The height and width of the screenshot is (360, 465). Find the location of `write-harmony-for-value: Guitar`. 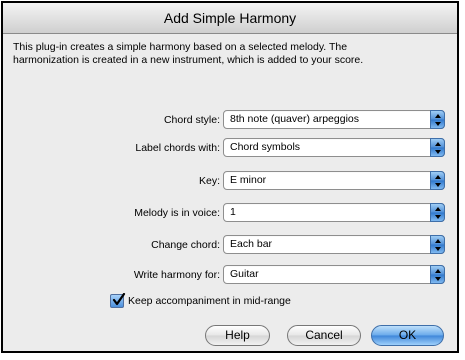

write-harmony-for-value: Guitar is located at coordinates (244, 274).